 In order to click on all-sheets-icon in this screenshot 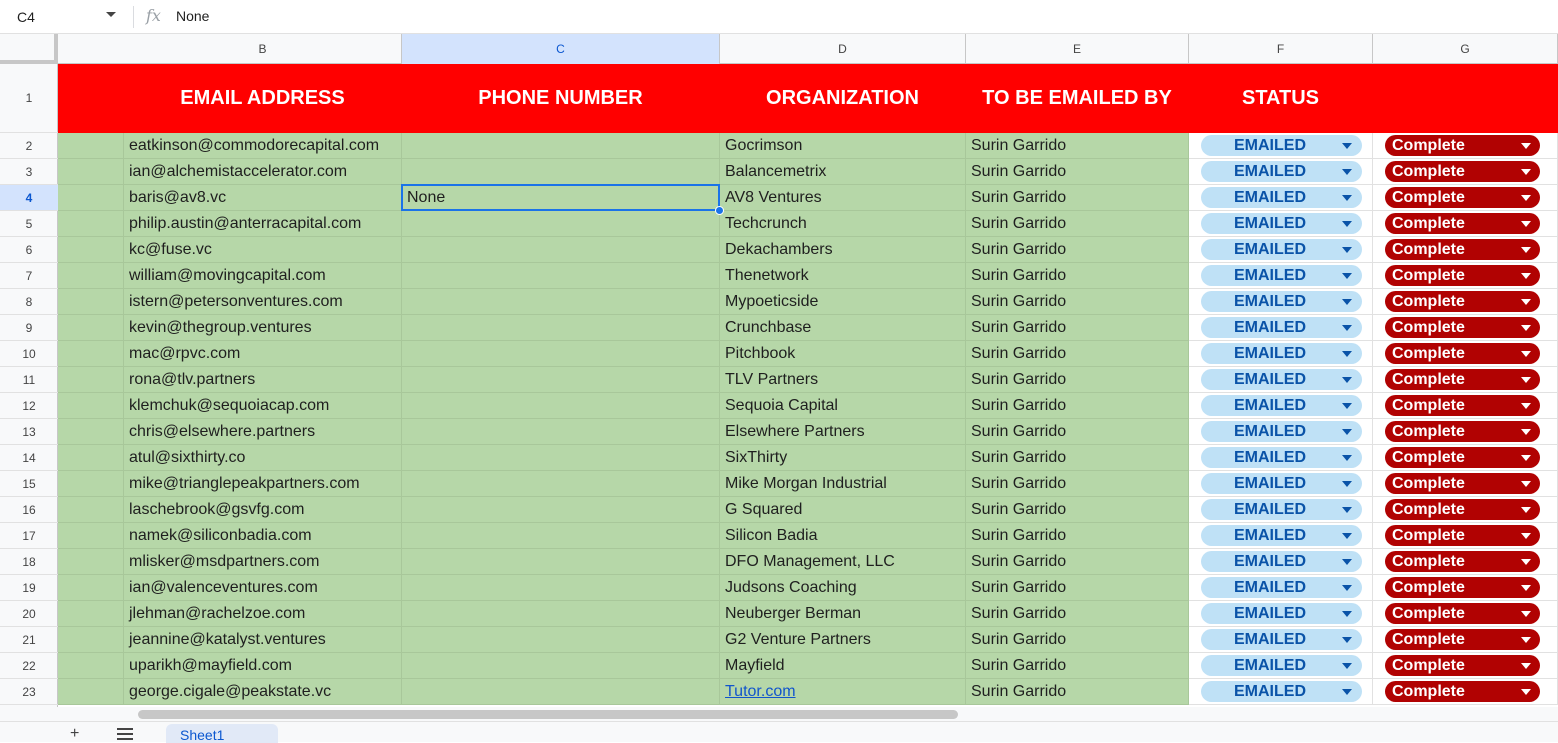, I will do `click(125, 734)`.